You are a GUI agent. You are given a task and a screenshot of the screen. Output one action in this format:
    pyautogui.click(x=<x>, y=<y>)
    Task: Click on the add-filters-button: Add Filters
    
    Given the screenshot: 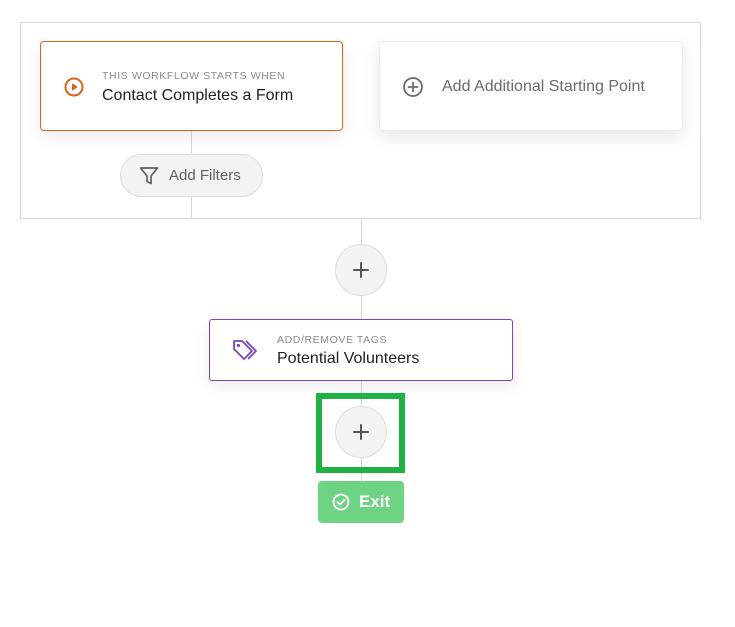 What is the action you would take?
    pyautogui.click(x=191, y=175)
    